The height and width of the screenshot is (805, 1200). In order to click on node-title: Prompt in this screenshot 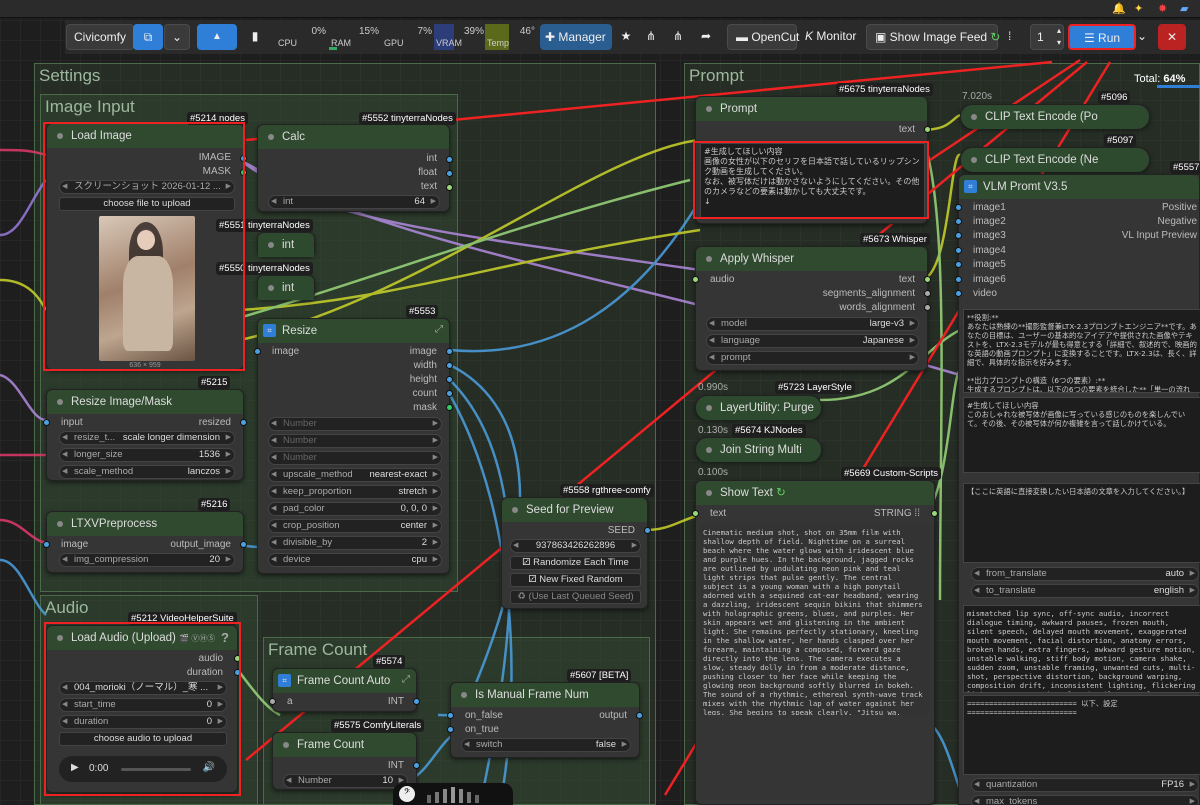, I will do `click(811, 109)`.